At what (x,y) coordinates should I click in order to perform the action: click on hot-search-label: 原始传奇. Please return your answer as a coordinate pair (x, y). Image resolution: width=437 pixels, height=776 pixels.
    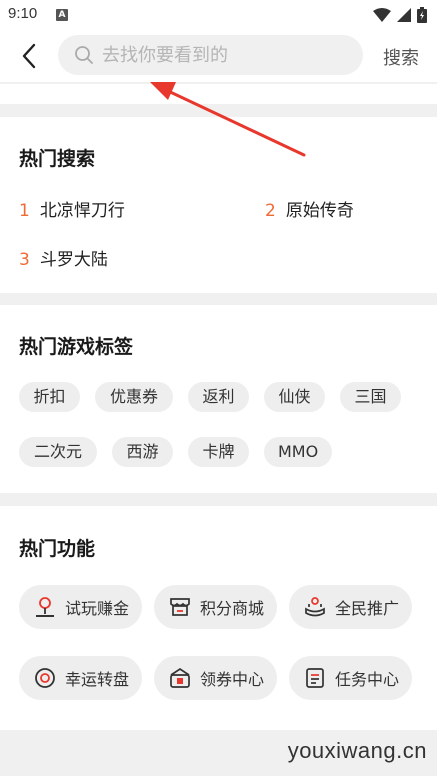
    Looking at the image, I should click on (319, 211).